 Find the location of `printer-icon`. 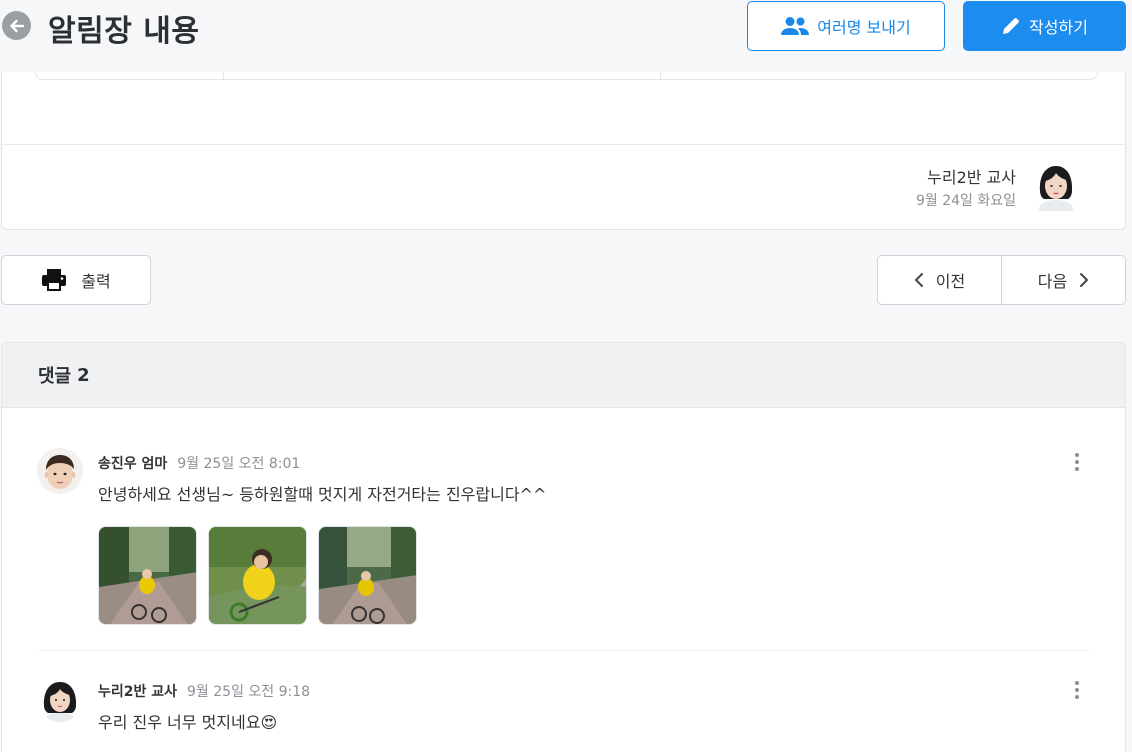

printer-icon is located at coordinates (54, 280).